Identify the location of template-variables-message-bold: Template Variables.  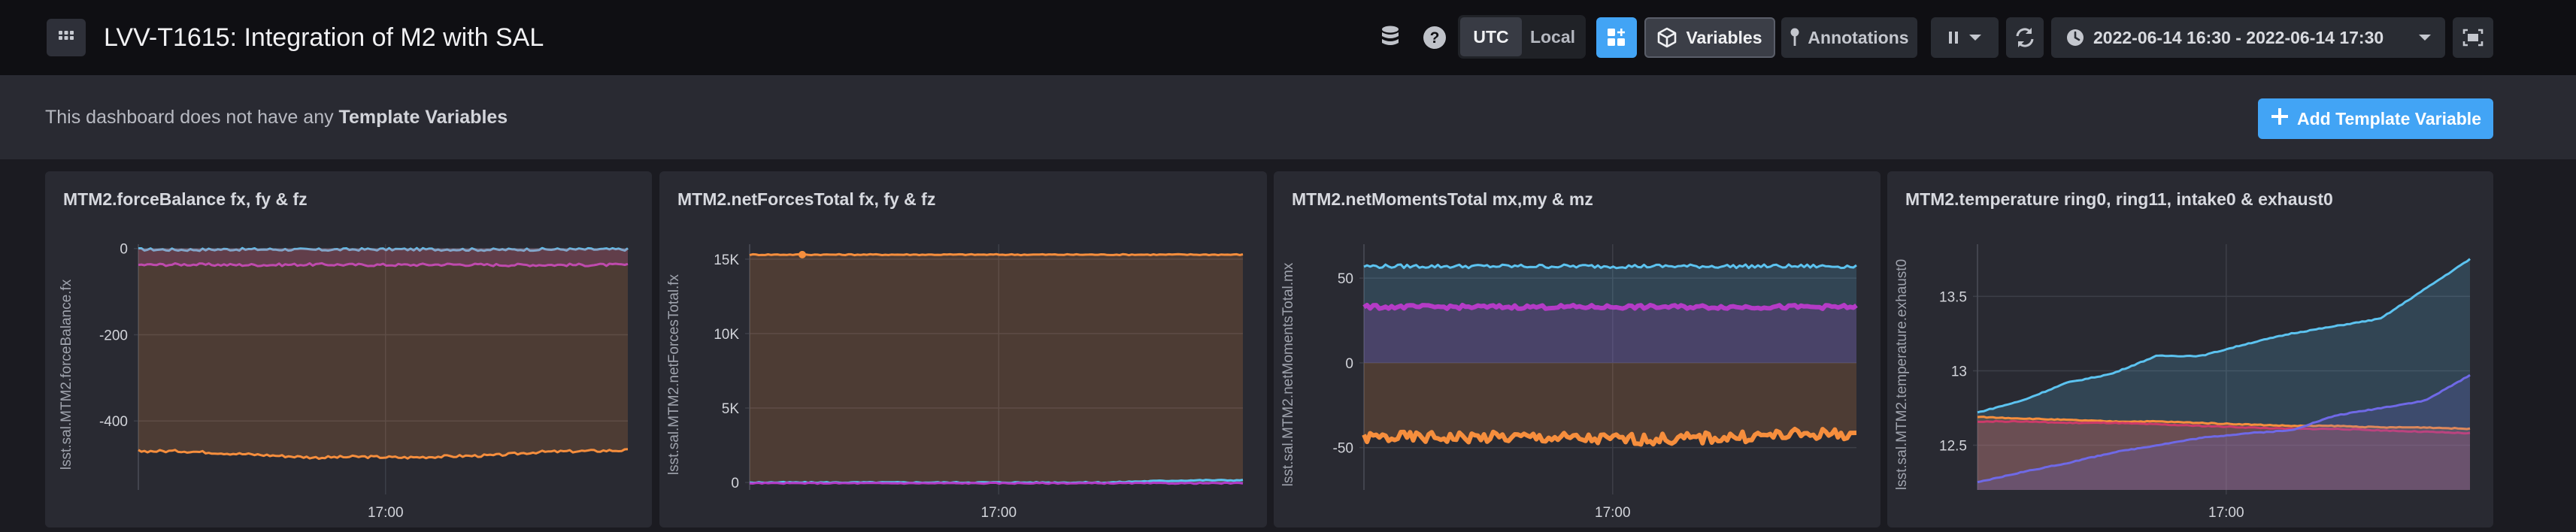
(423, 117).